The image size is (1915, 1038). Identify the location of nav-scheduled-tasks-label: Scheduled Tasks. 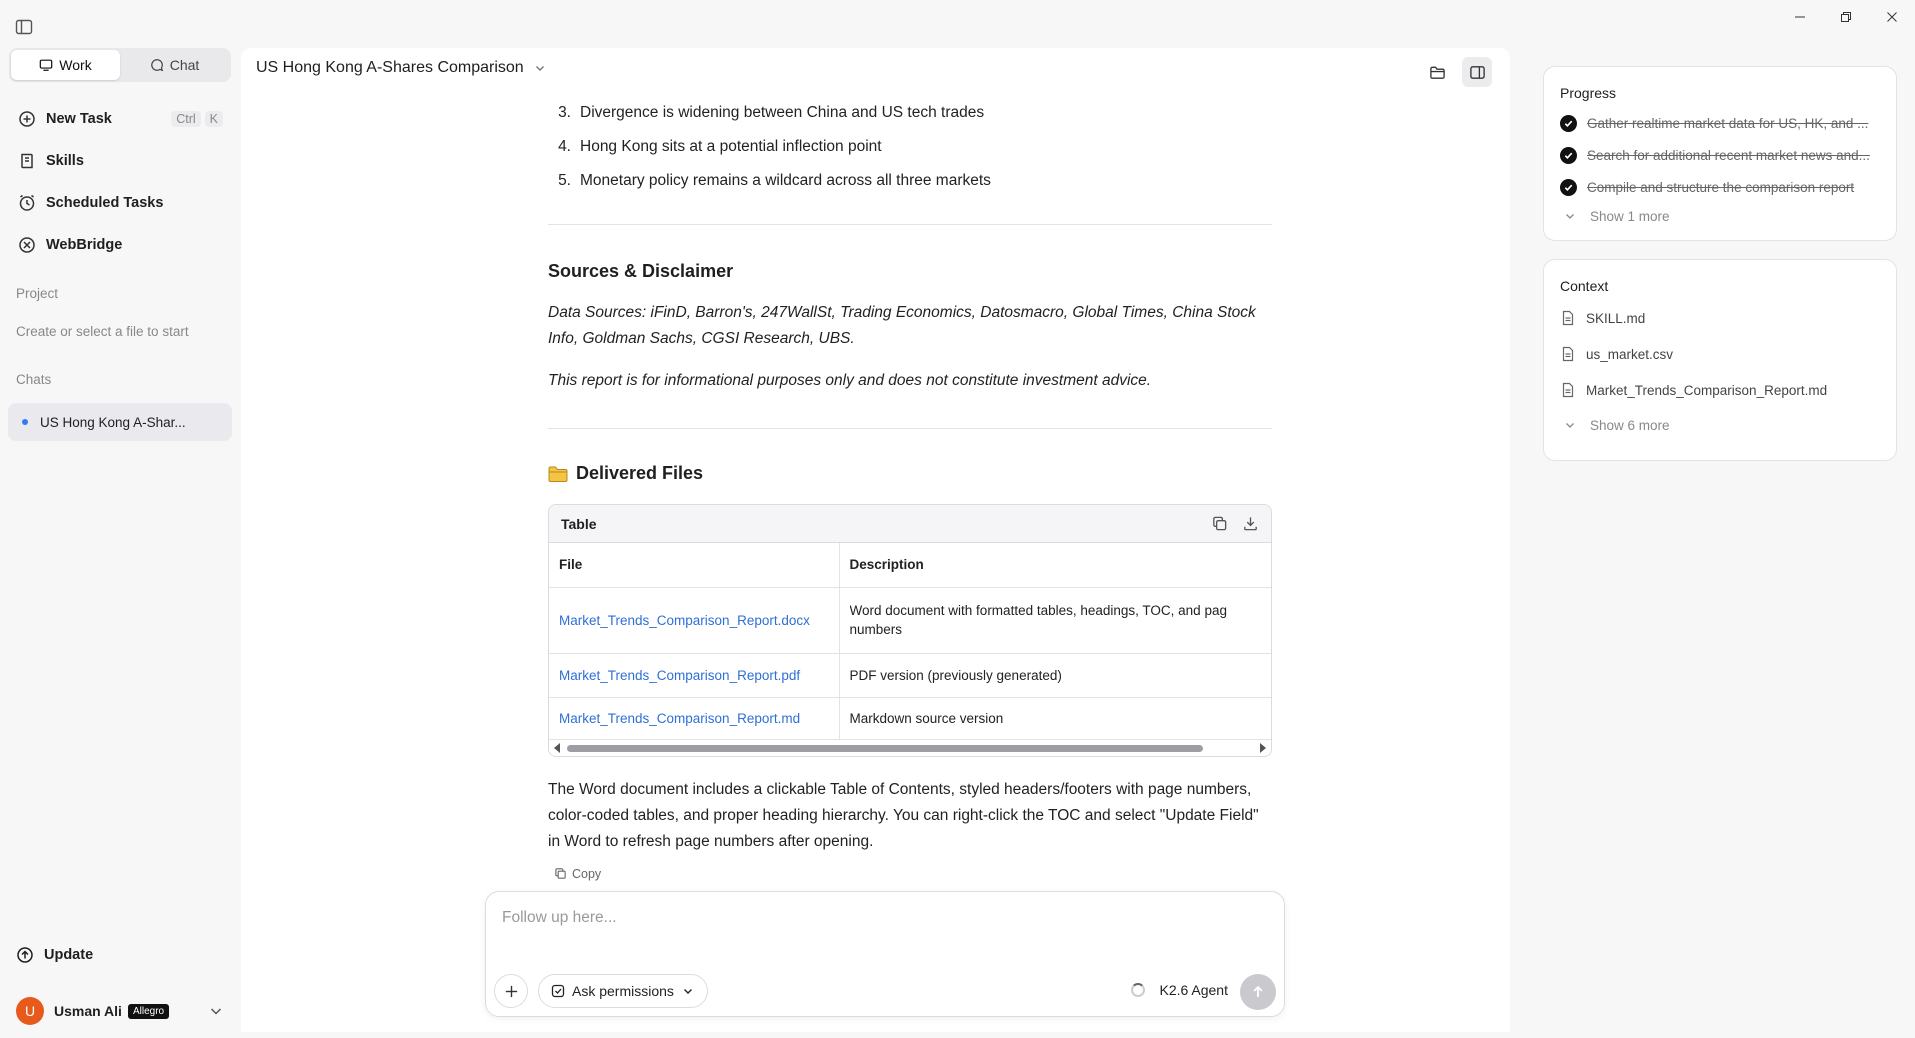
(105, 203).